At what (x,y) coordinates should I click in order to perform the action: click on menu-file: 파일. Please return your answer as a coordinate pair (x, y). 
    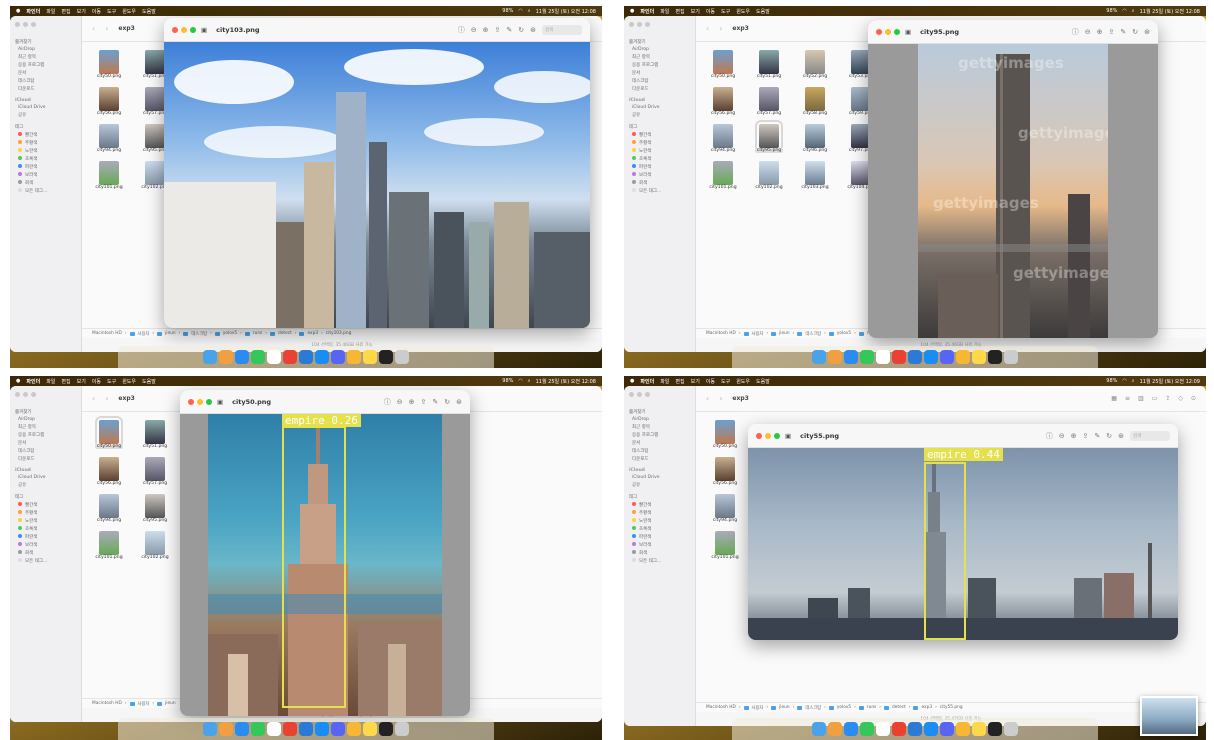
    Looking at the image, I should click on (50, 381).